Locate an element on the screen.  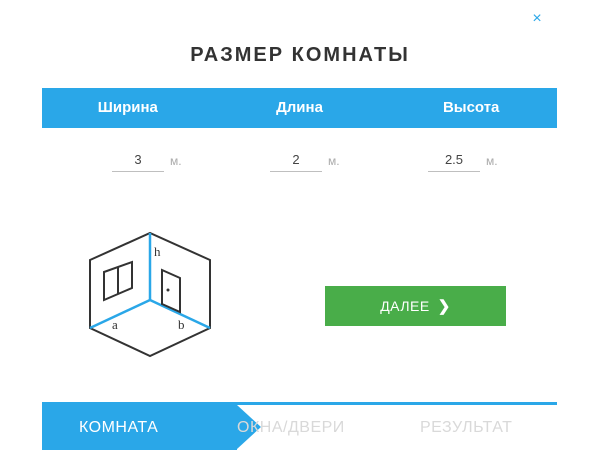
step-windows-doors: ОКНА/ДВЕРИ is located at coordinates (291, 427).